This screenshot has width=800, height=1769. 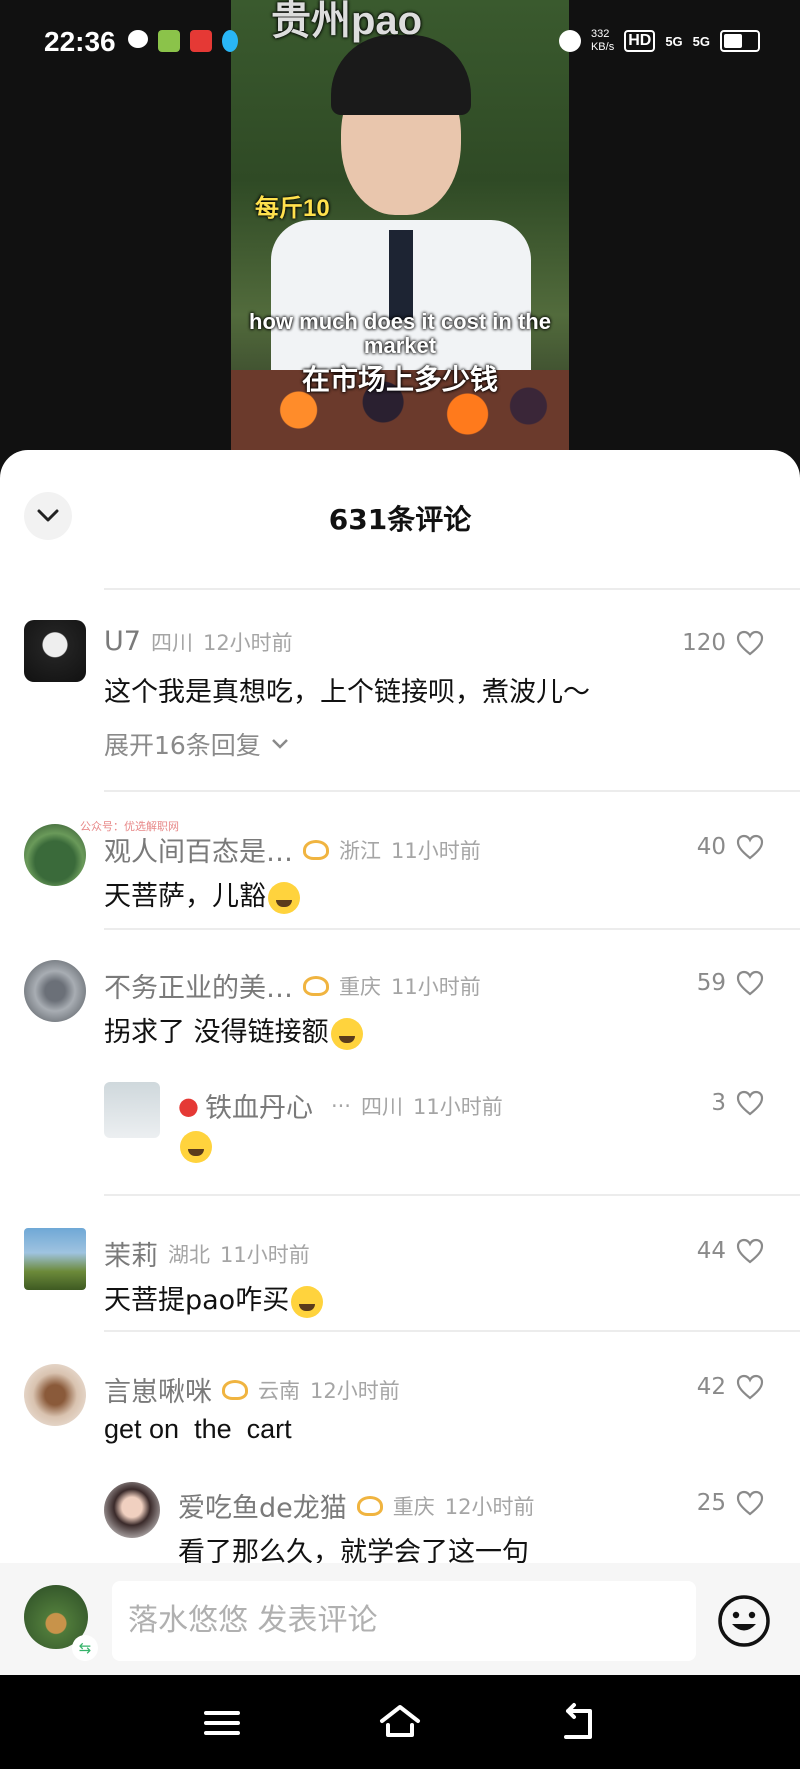 I want to click on like-count: 44, so click(x=711, y=1251).